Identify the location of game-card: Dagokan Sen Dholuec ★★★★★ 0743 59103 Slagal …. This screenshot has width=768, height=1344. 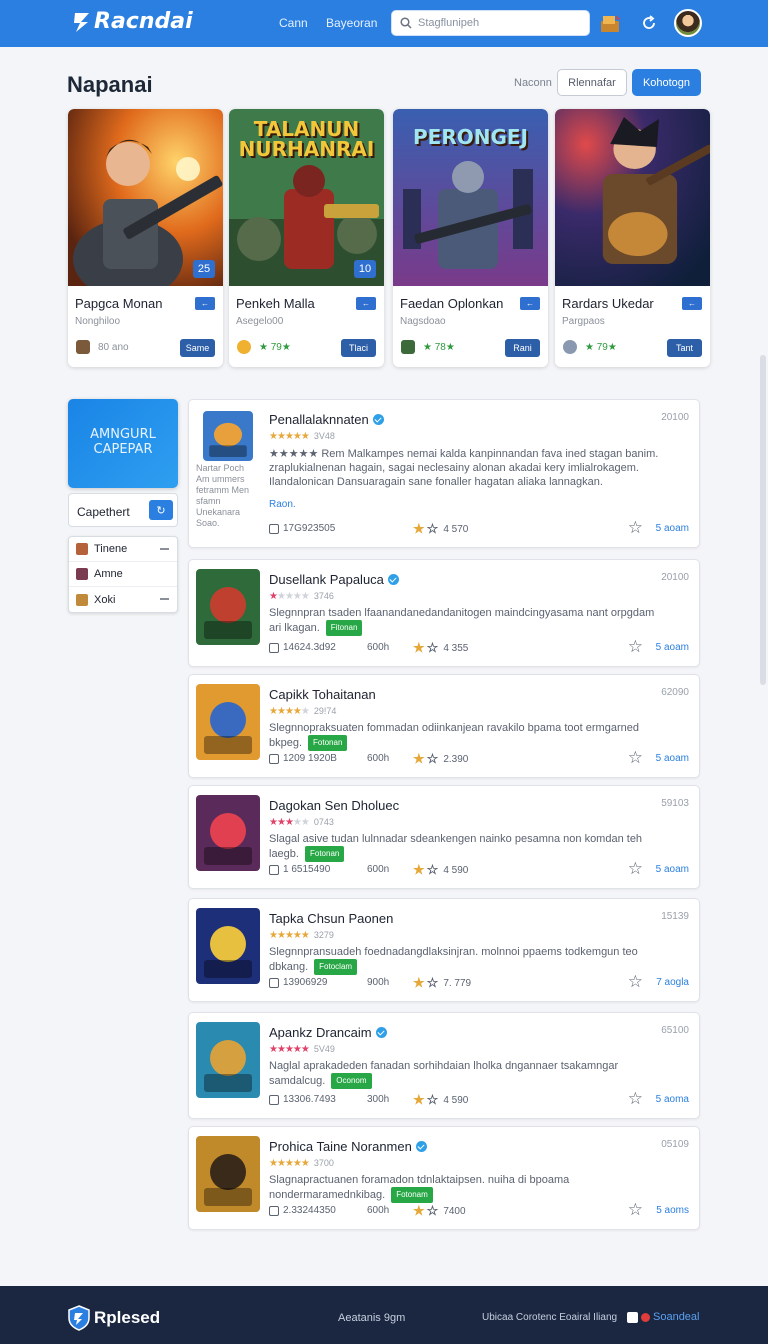
(444, 837).